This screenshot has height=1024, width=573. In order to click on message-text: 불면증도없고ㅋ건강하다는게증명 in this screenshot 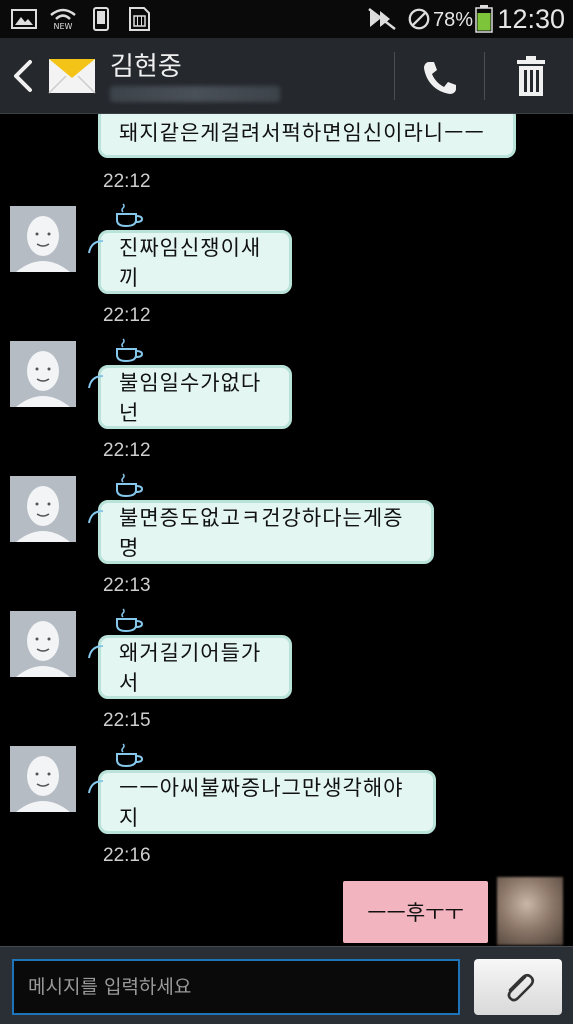, I will do `click(261, 533)`.